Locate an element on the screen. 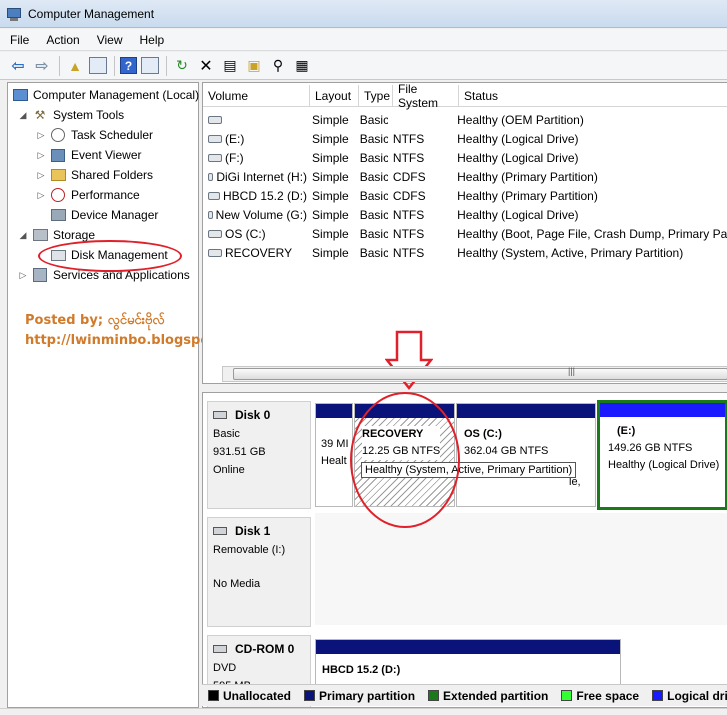 This screenshot has width=727, height=715. volume-list-scrollbar: ||| is located at coordinates (474, 374).